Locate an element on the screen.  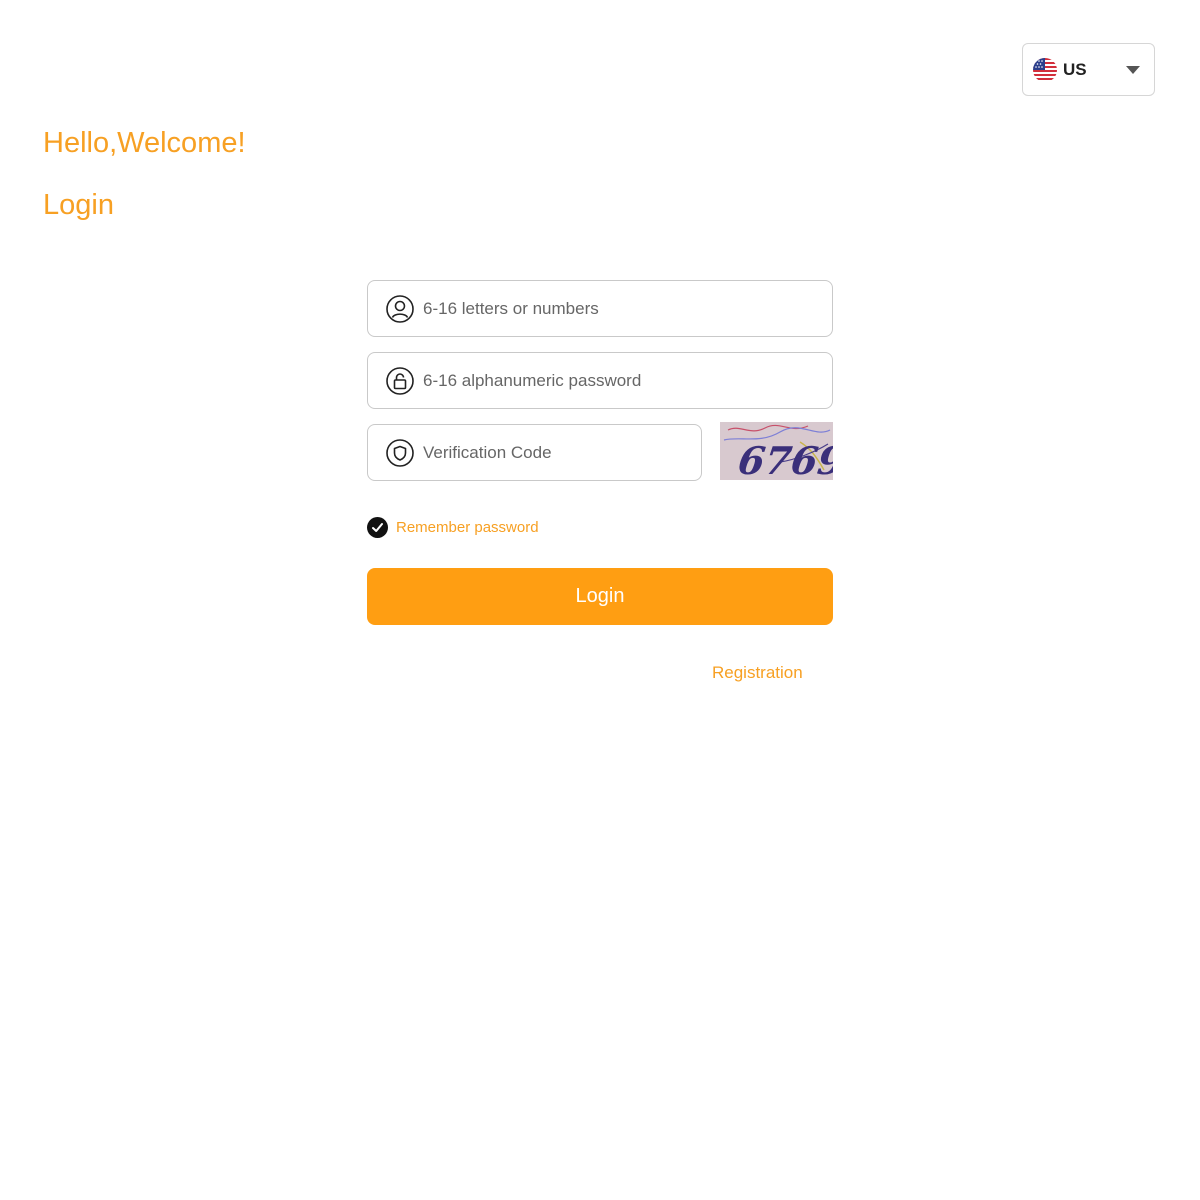
registration-link: Registration is located at coordinates (757, 673).